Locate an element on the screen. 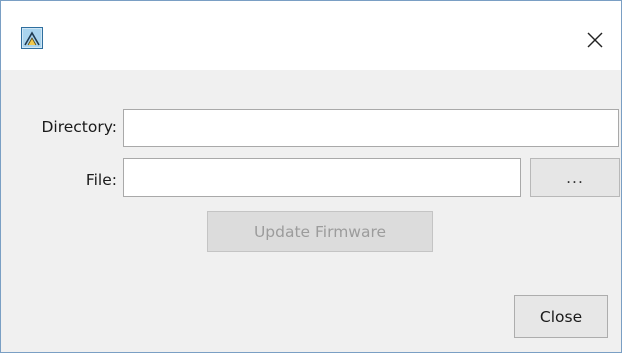 This screenshot has width=622, height=353. file-input is located at coordinates (322, 177).